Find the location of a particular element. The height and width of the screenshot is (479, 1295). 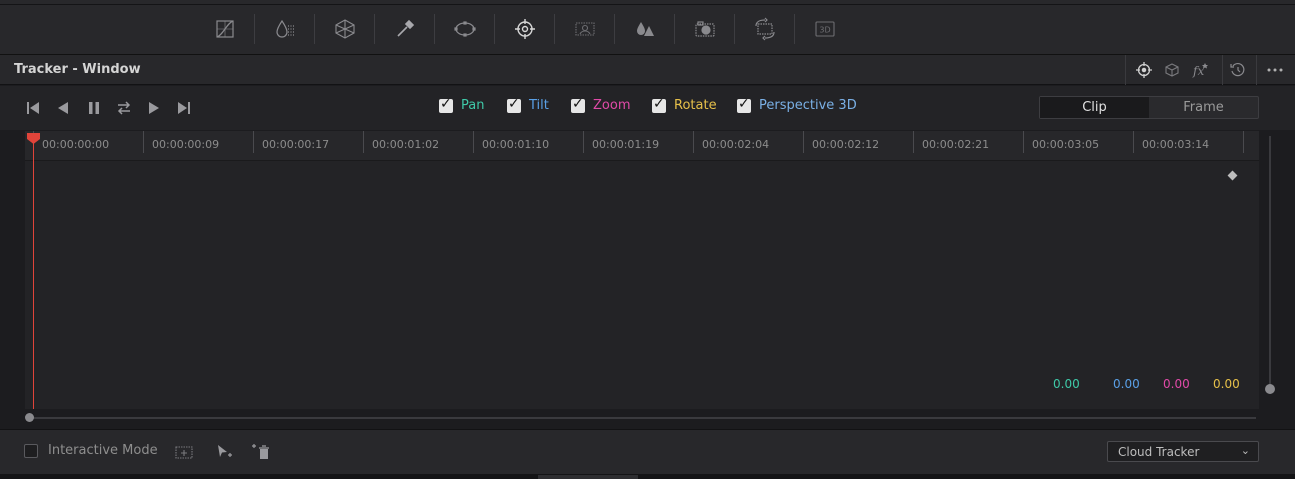

chevron-down-icon: ⌄ is located at coordinates (1245, 450).